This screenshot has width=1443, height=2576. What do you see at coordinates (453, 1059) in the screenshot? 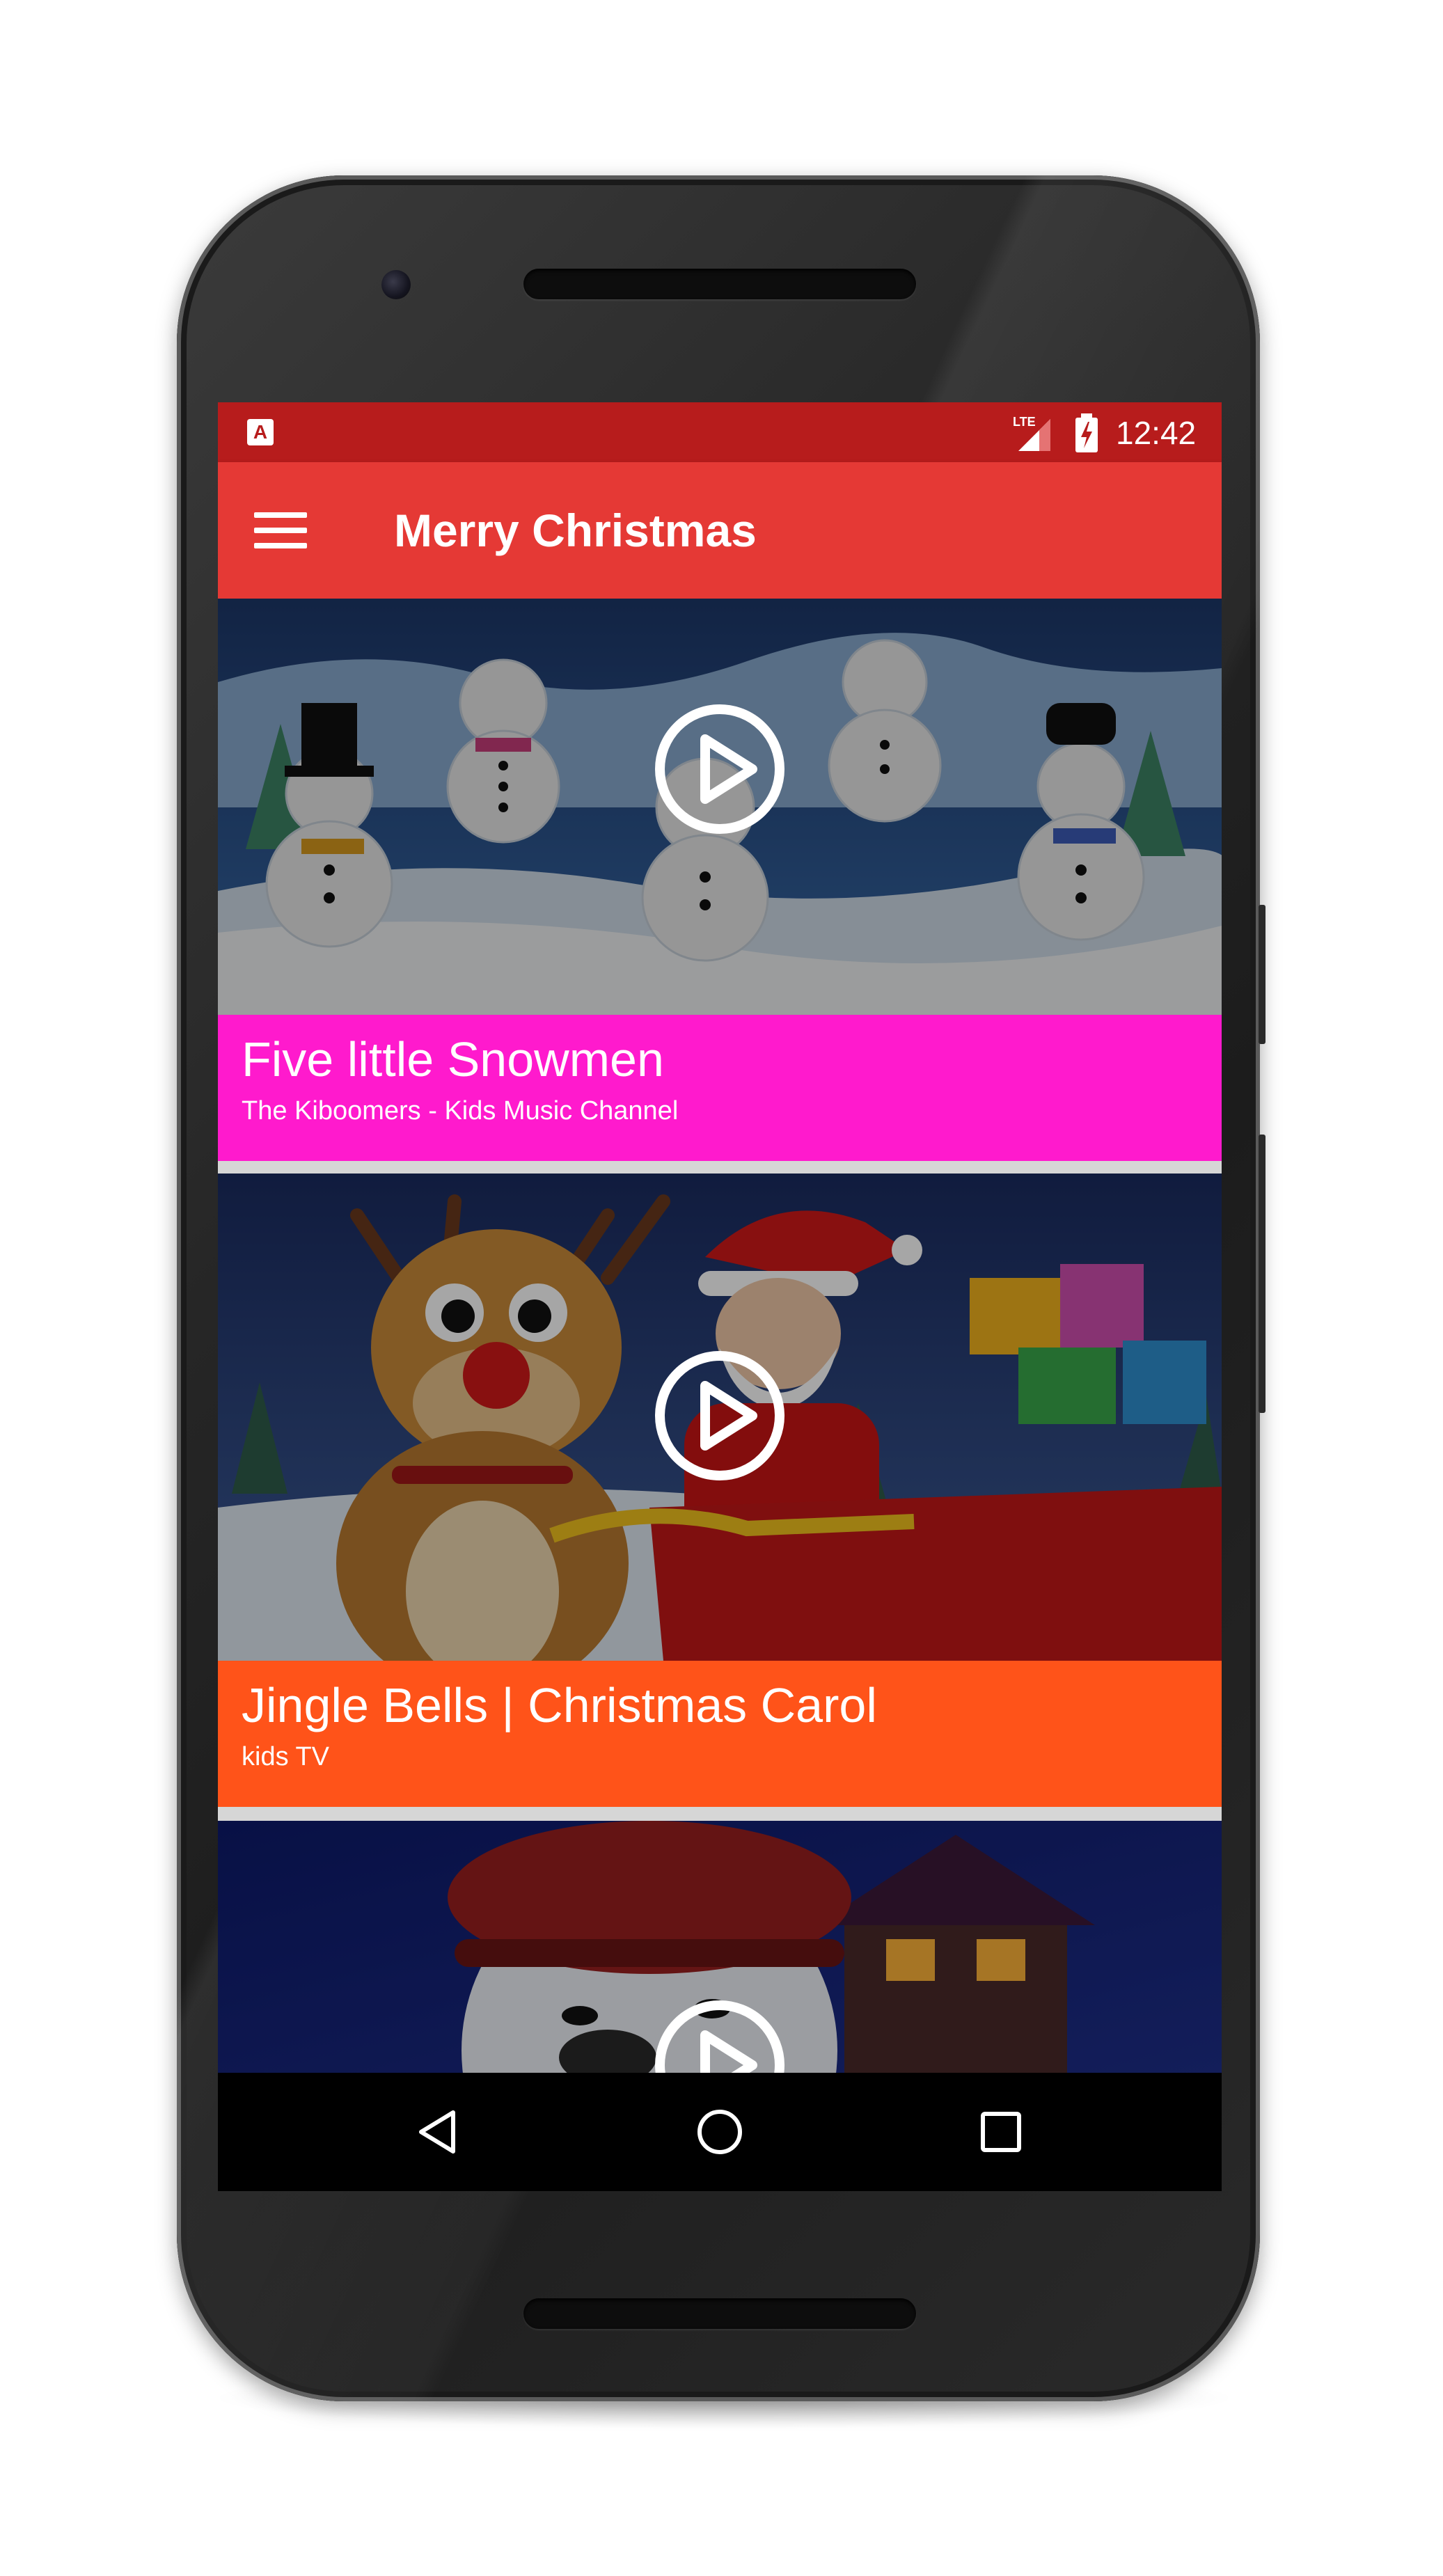
I see `video-title: Five little Snowmen` at bounding box center [453, 1059].